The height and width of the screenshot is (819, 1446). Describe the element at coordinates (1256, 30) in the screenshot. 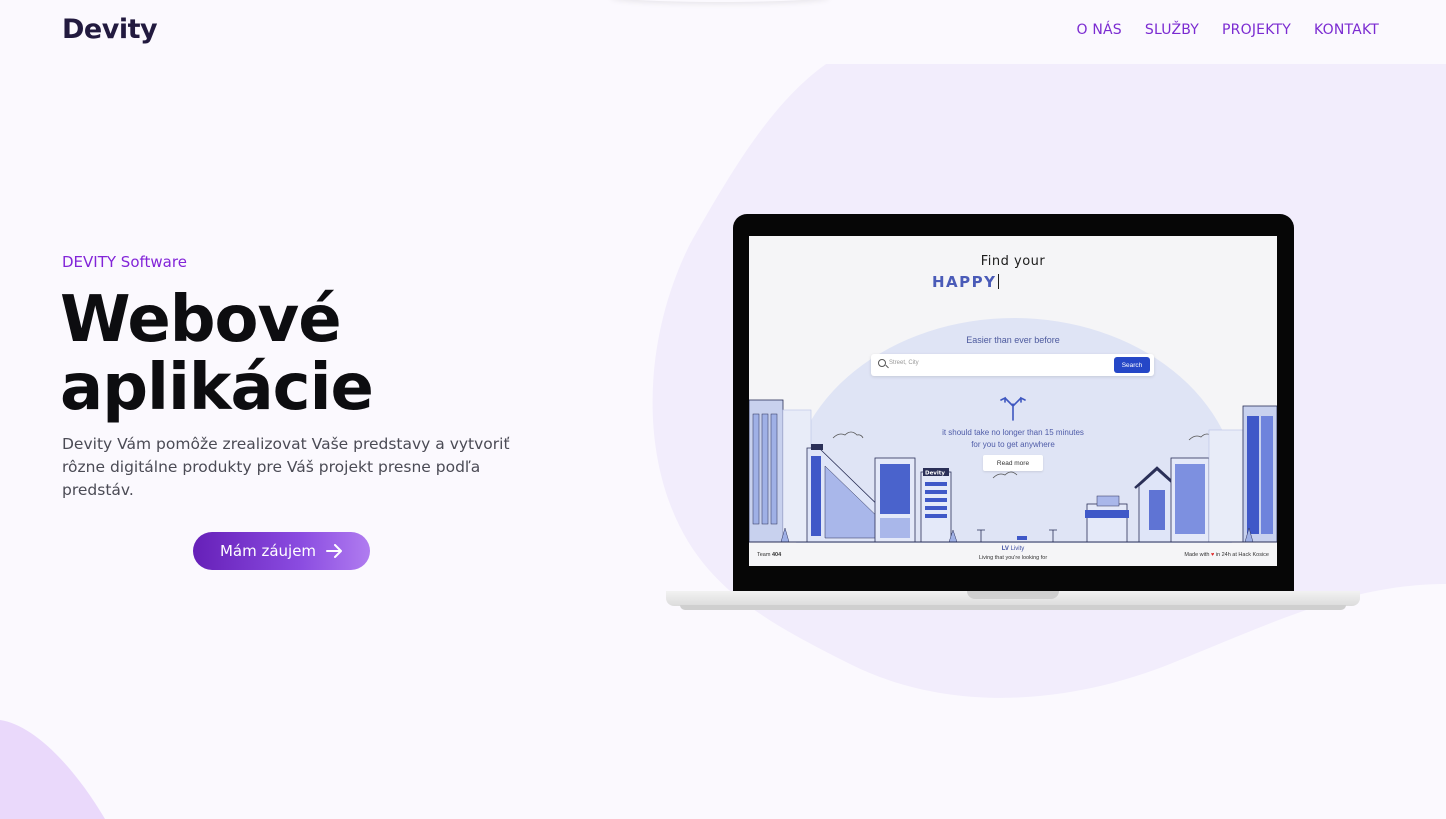

I see `nav-link-projekty: PROJEKTY` at that location.